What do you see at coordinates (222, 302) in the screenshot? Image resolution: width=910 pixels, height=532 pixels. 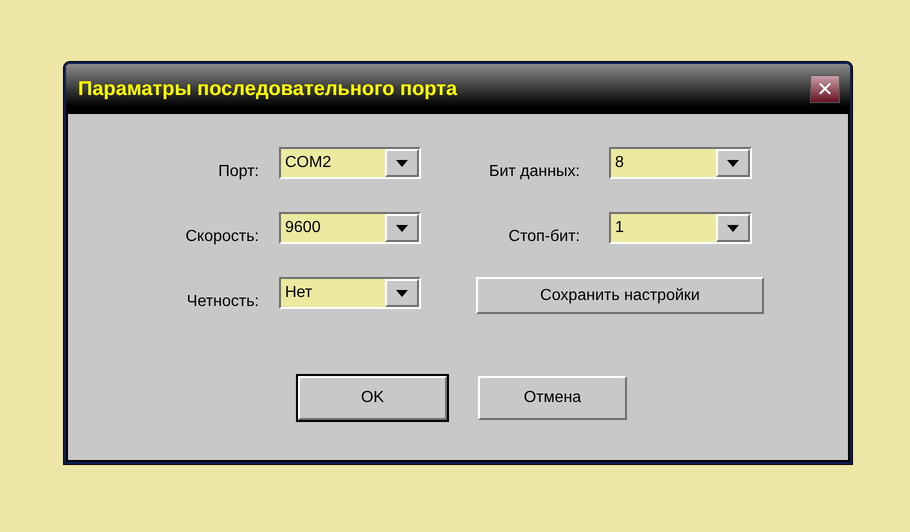 I see `field-label: Четность:` at bounding box center [222, 302].